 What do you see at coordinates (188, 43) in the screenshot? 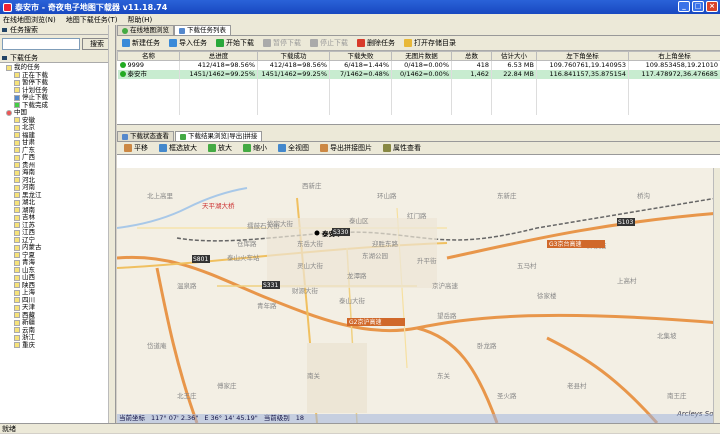
I see `toolbar-button-1: 导入任务` at bounding box center [188, 43].